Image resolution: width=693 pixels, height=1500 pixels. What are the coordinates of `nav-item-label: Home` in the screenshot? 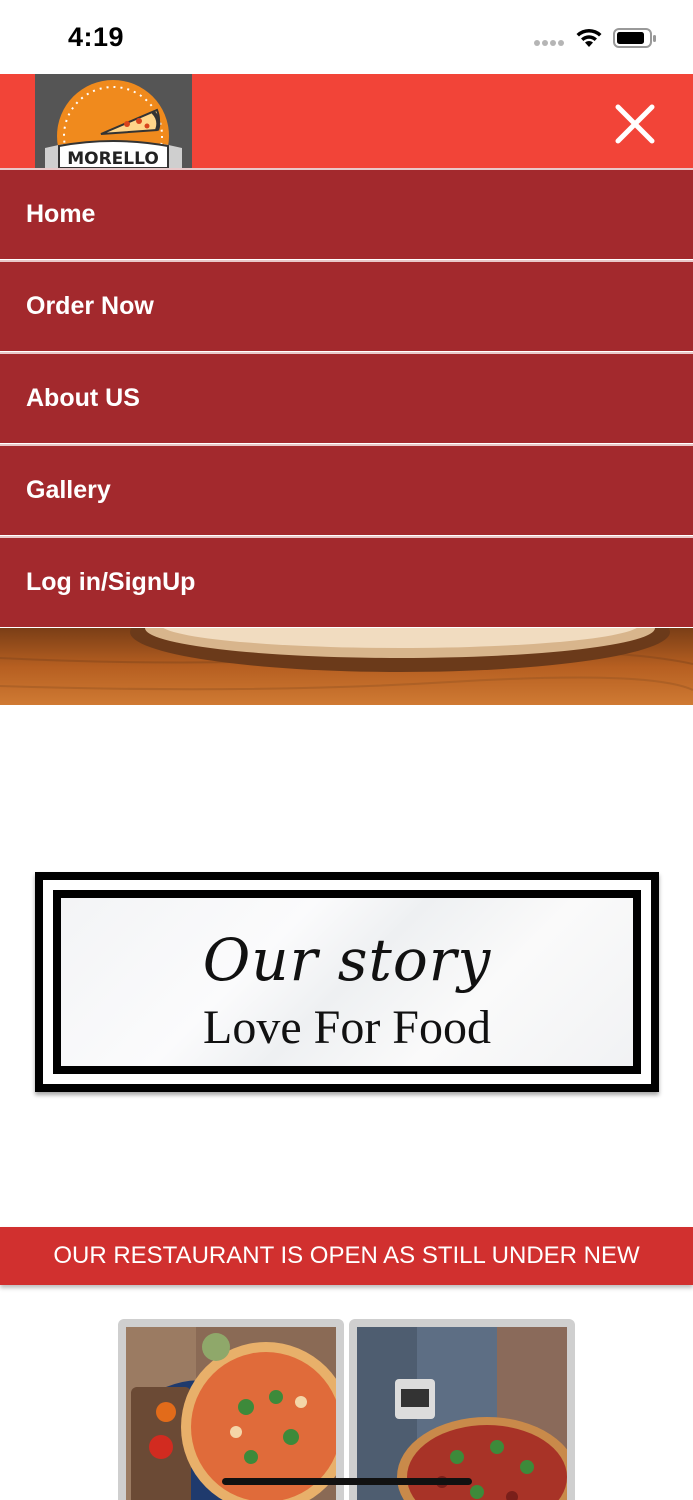 It's located at (61, 214).